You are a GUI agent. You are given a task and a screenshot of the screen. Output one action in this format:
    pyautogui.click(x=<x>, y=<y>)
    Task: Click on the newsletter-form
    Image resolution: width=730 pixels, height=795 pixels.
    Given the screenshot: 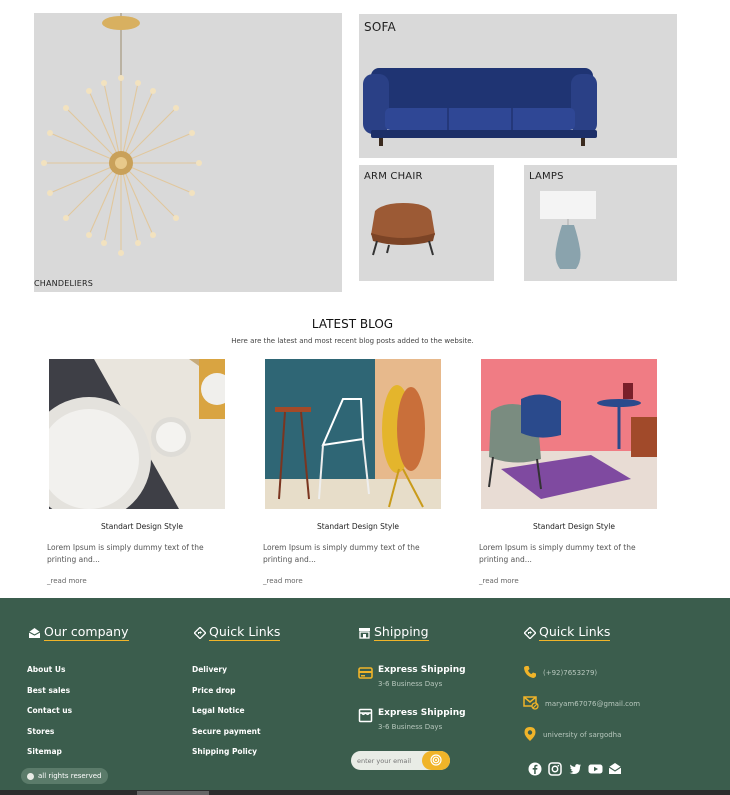 What is the action you would take?
    pyautogui.click(x=400, y=760)
    